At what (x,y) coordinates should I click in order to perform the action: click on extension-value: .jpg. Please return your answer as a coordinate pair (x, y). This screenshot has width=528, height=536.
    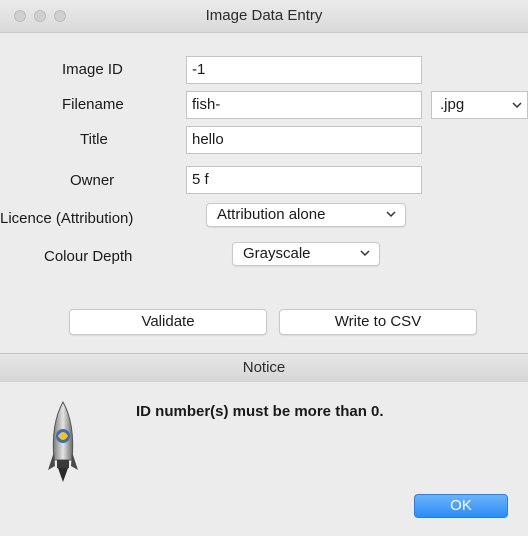
    Looking at the image, I should click on (452, 104).